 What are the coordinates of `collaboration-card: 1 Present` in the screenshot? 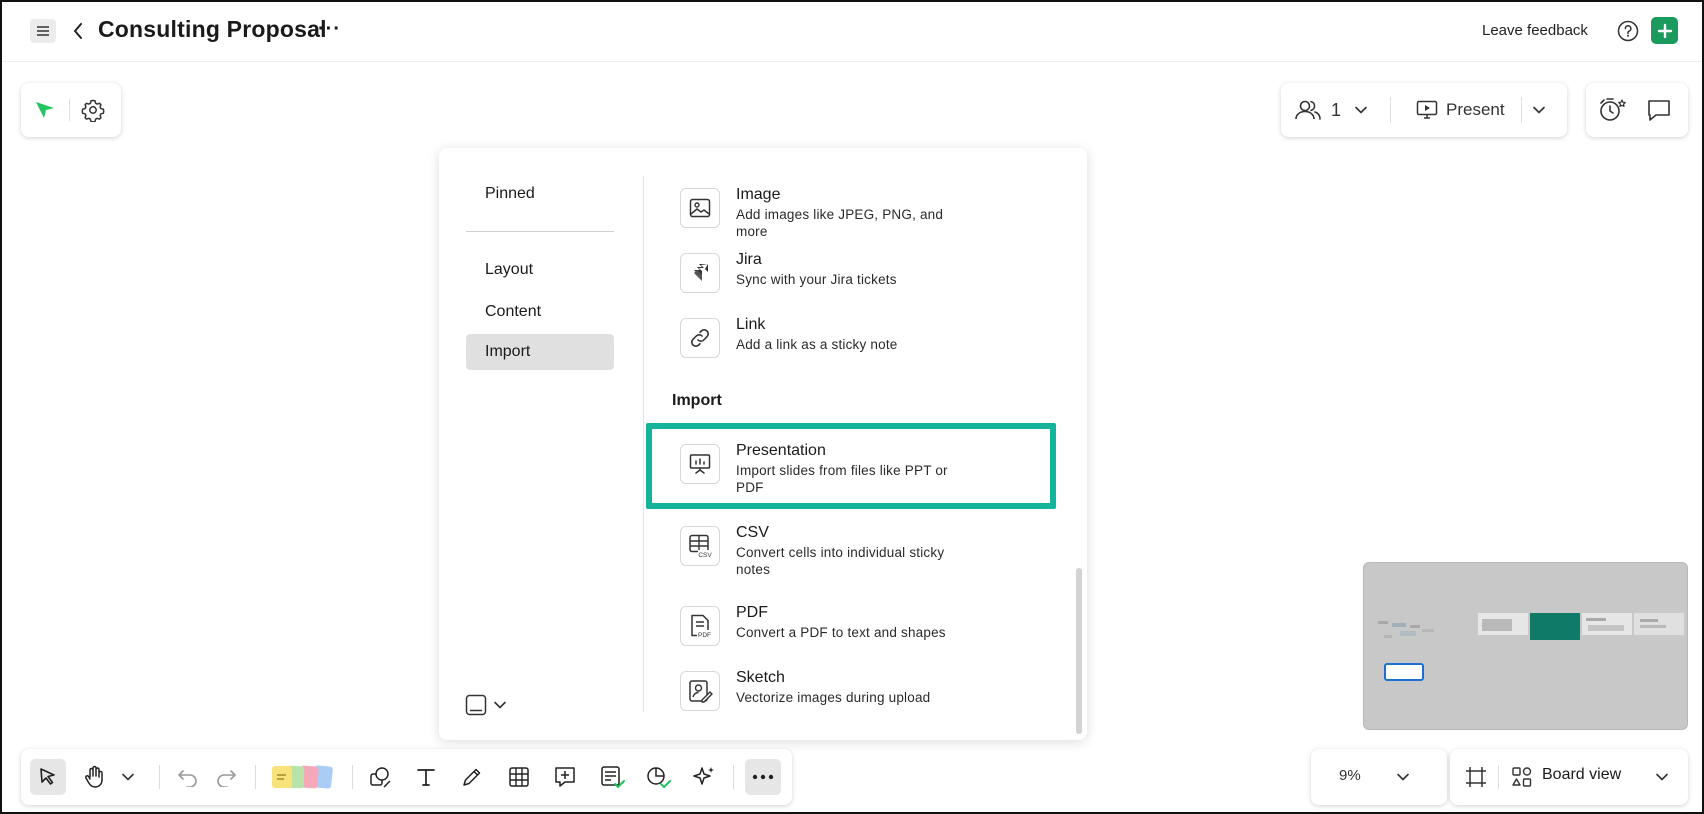 It's located at (1424, 110).